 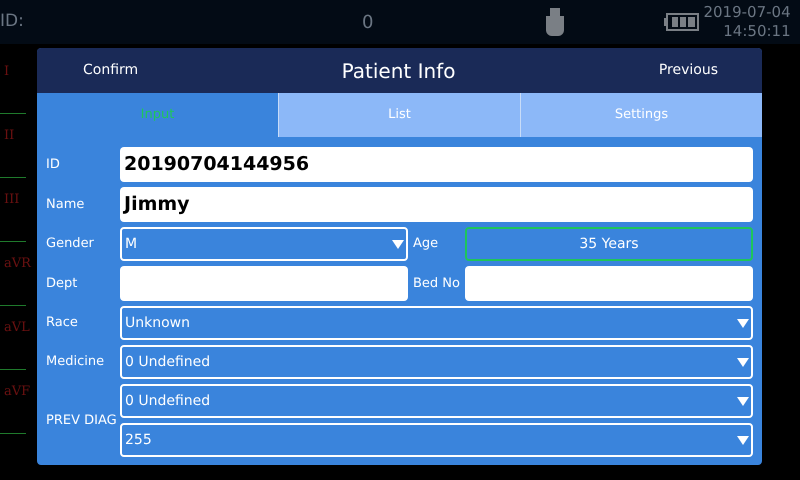 What do you see at coordinates (110, 70) in the screenshot?
I see `confirm-button: Confirm` at bounding box center [110, 70].